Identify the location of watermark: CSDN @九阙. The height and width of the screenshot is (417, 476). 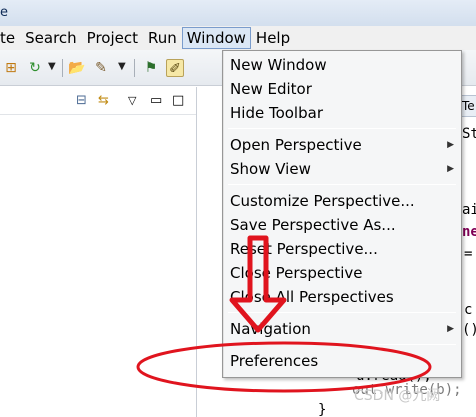
(397, 396).